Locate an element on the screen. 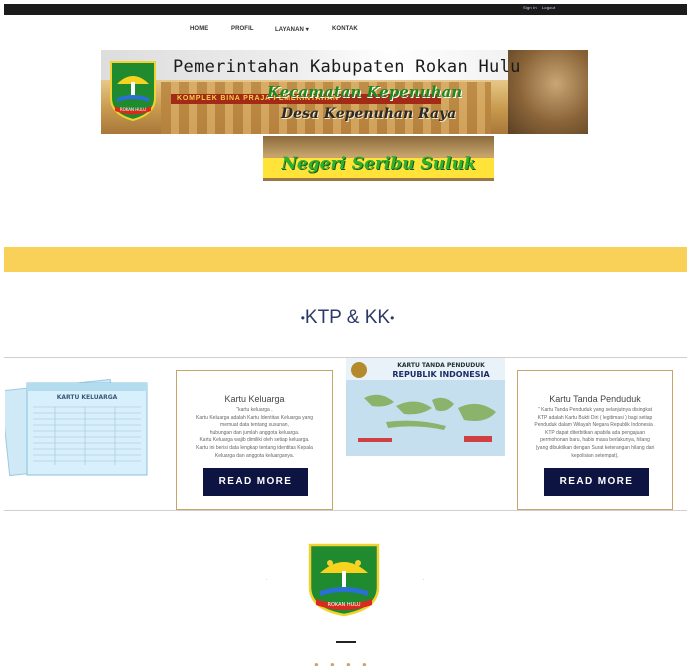 The height and width of the screenshot is (666, 695). card-text-line: memuat data tentang susunan, is located at coordinates (254, 425).